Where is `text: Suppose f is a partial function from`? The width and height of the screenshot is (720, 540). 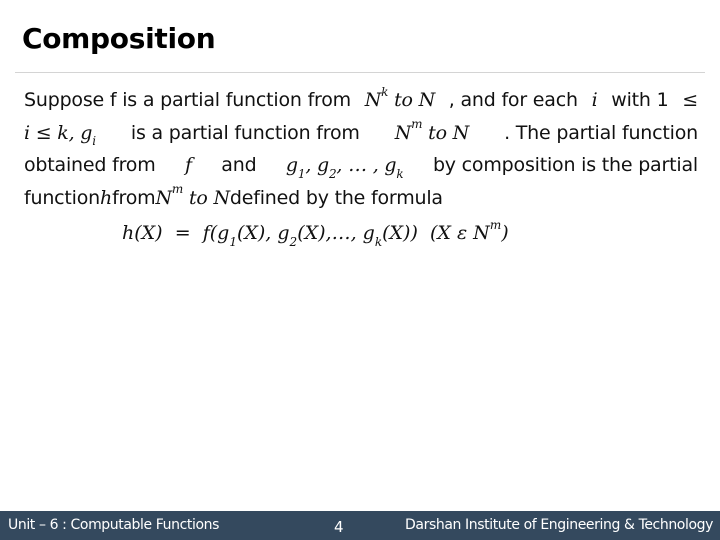
text: Suppose f is a partial function from is located at coordinates (187, 100).